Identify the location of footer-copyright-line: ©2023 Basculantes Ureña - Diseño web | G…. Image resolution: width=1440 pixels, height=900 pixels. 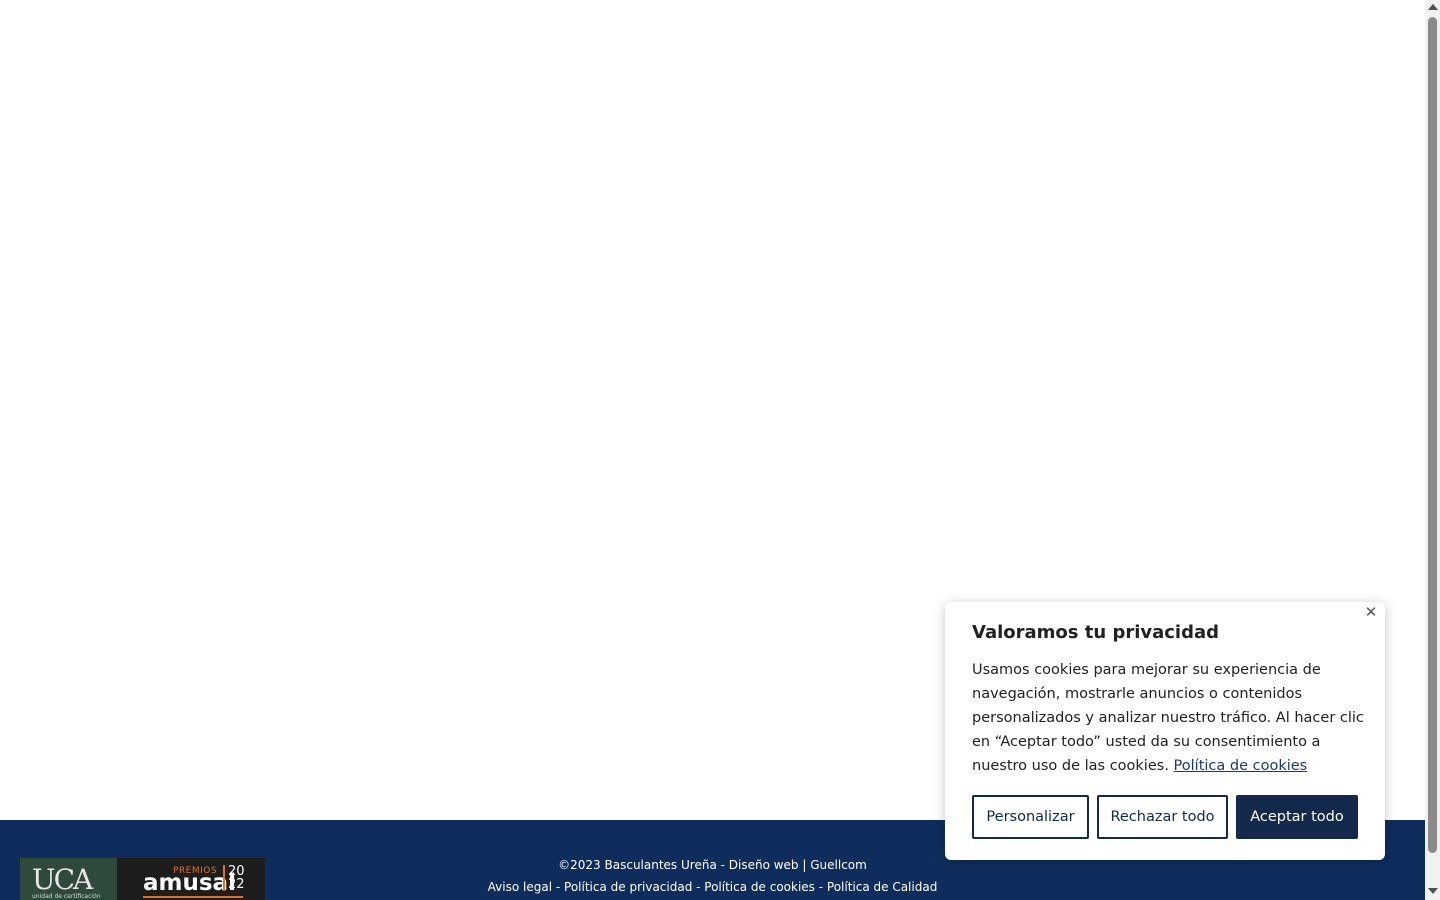
(712, 865).